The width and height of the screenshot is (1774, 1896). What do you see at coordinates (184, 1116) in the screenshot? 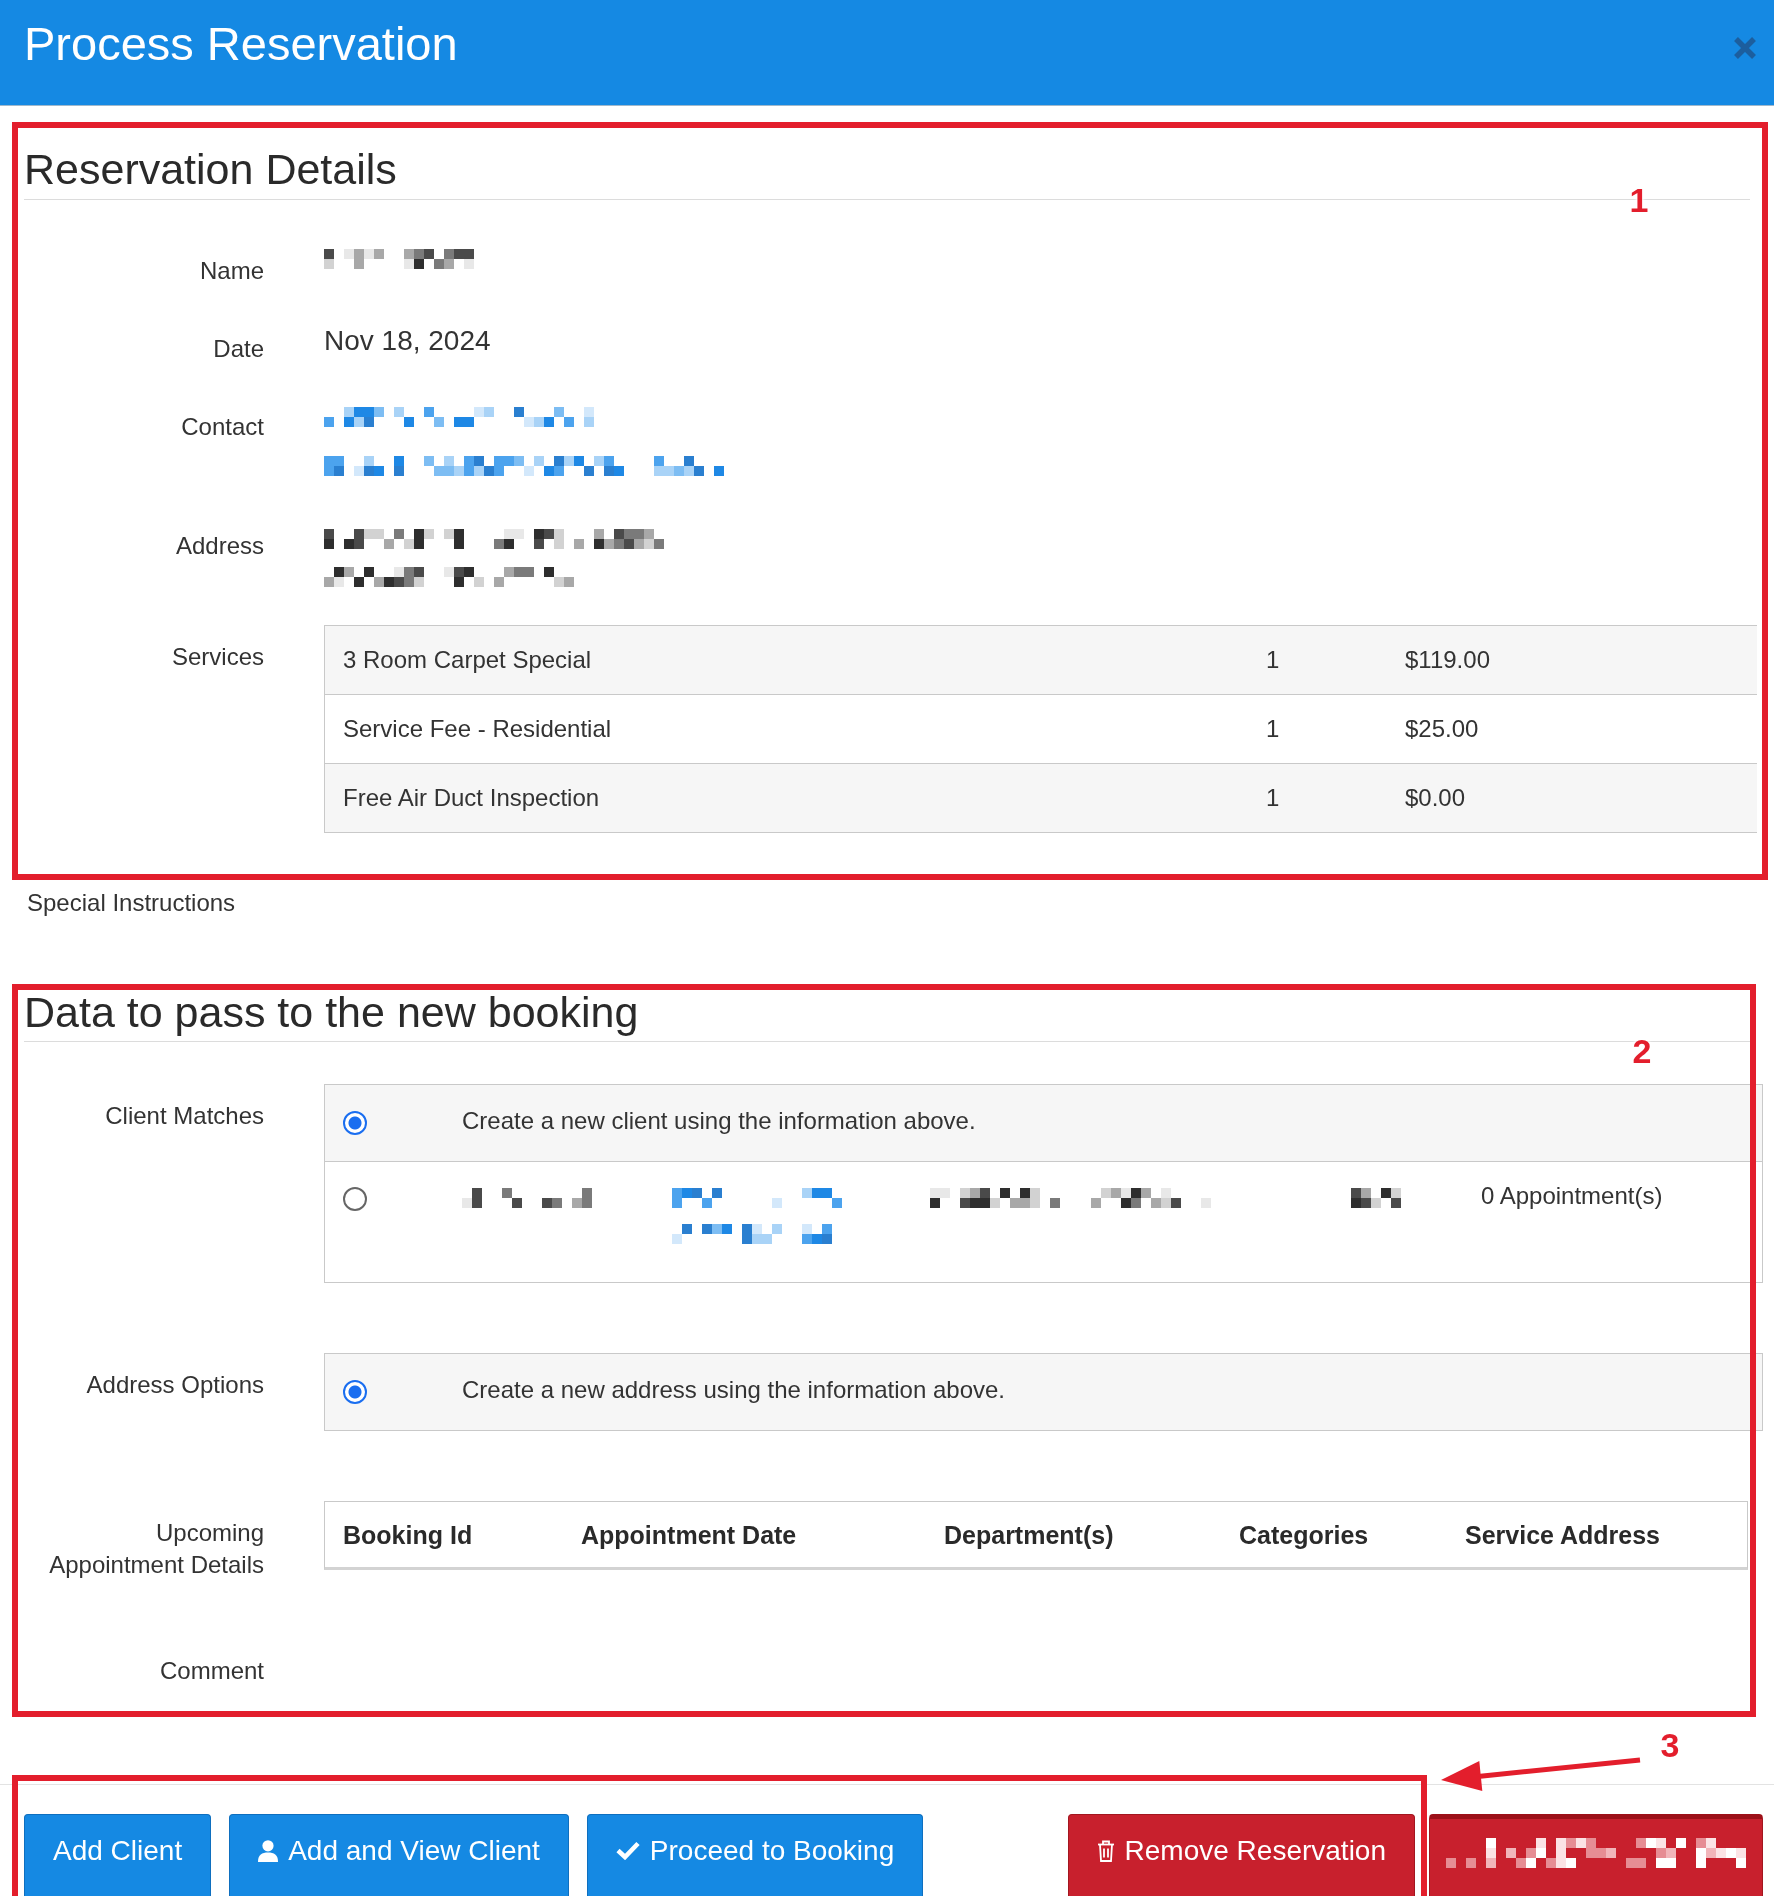
I see `field-label: Client Matches` at bounding box center [184, 1116].